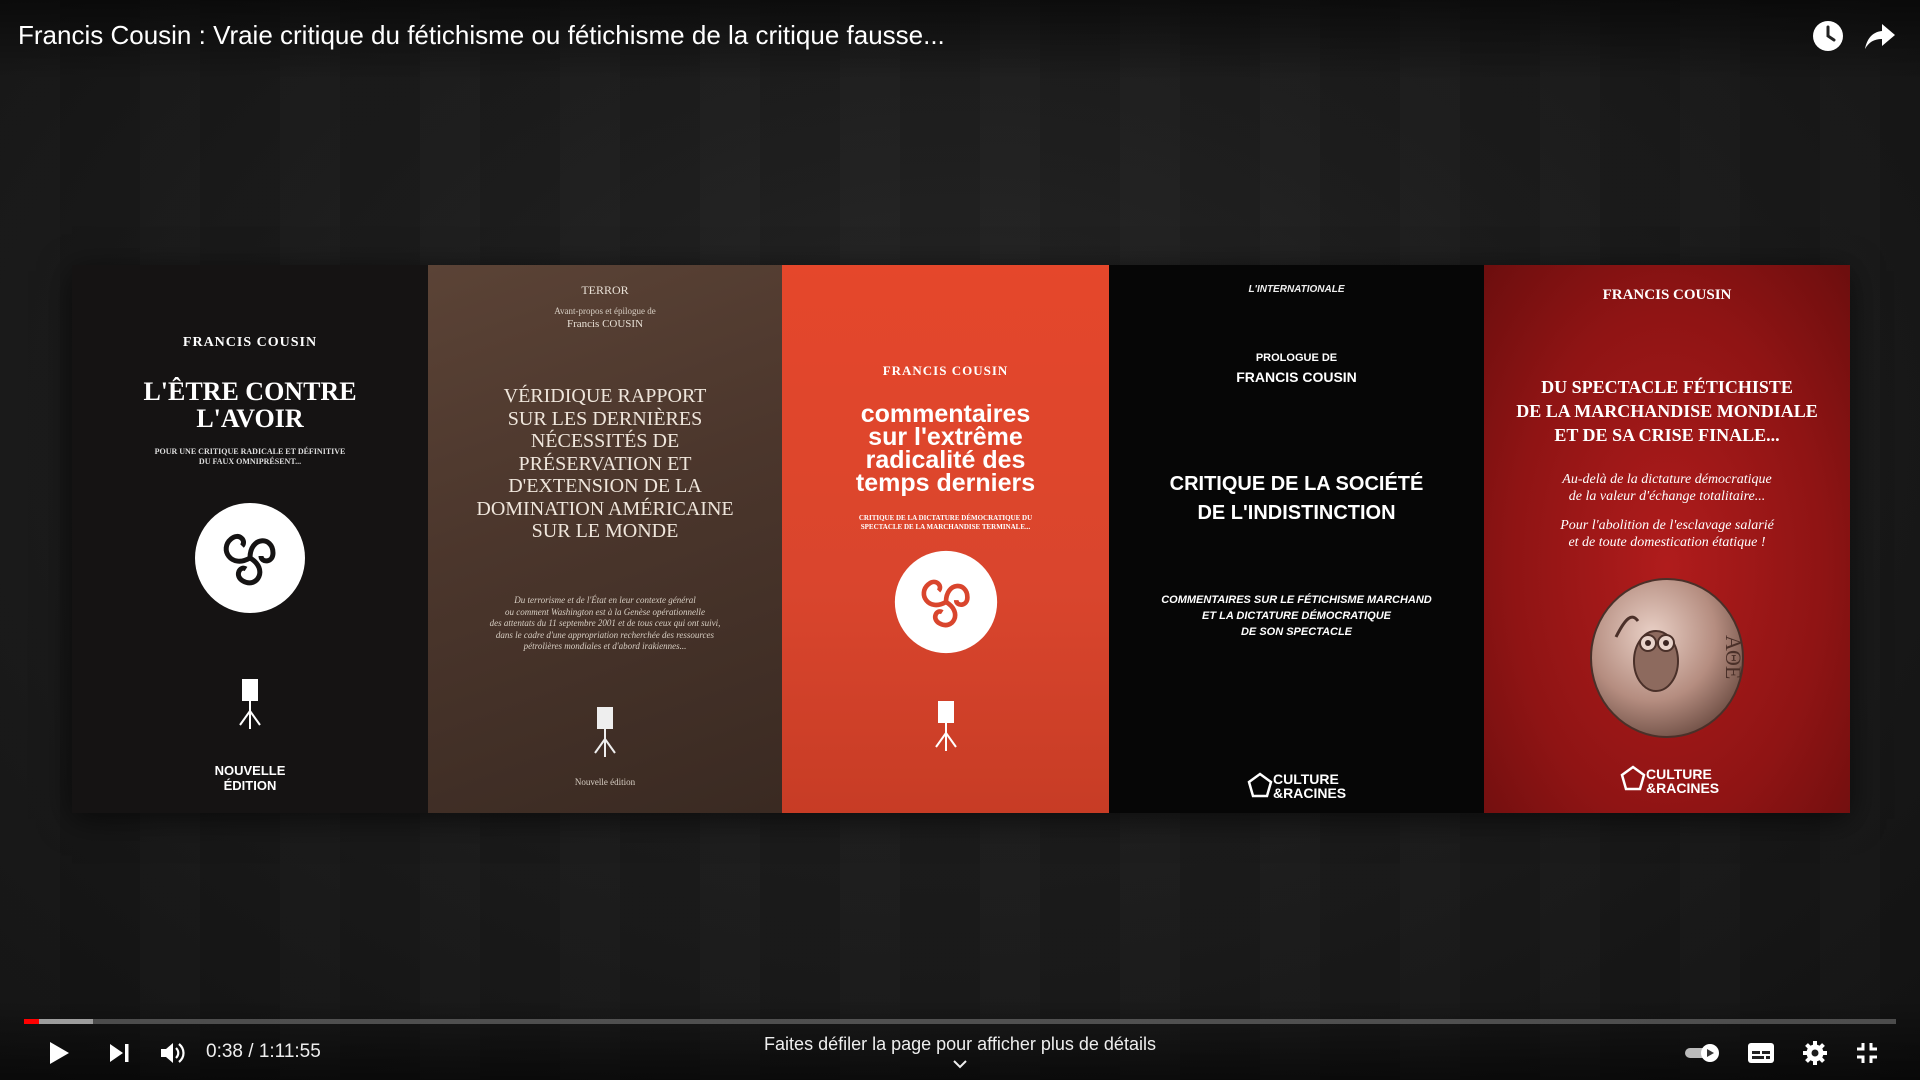  Describe the element at coordinates (1296, 377) in the screenshot. I see `book-prologue: FRANCIS COUSIN` at that location.